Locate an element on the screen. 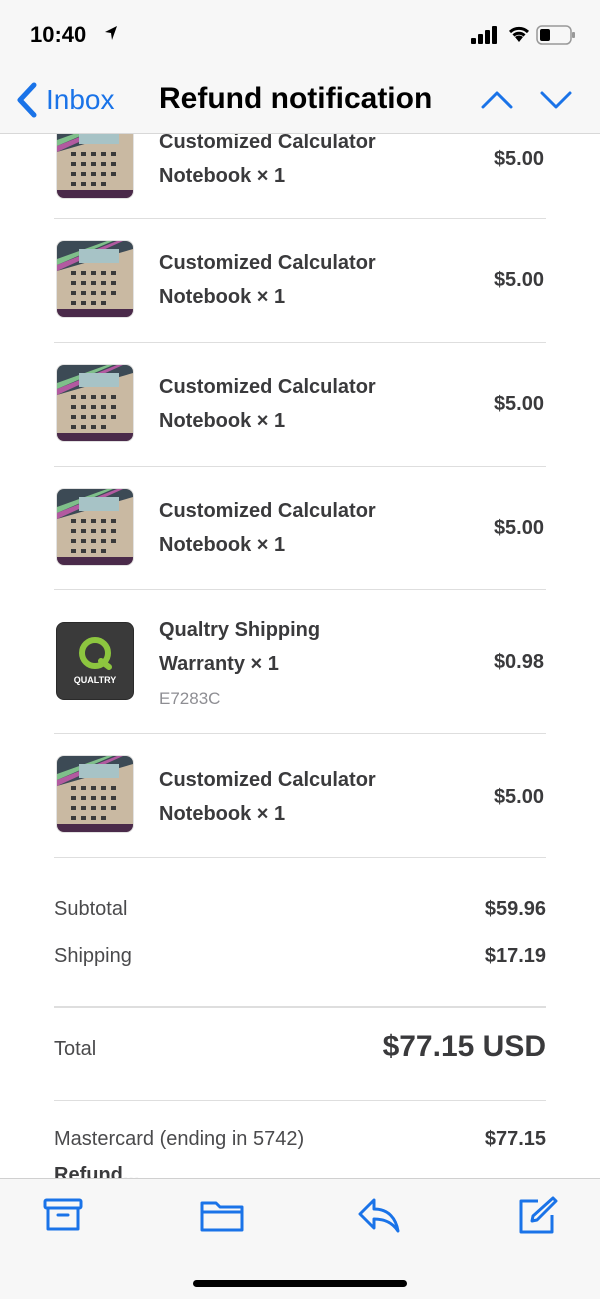 The width and height of the screenshot is (600, 1299). navigation-bar: Inbox Refund notification is located at coordinates (300, 102).